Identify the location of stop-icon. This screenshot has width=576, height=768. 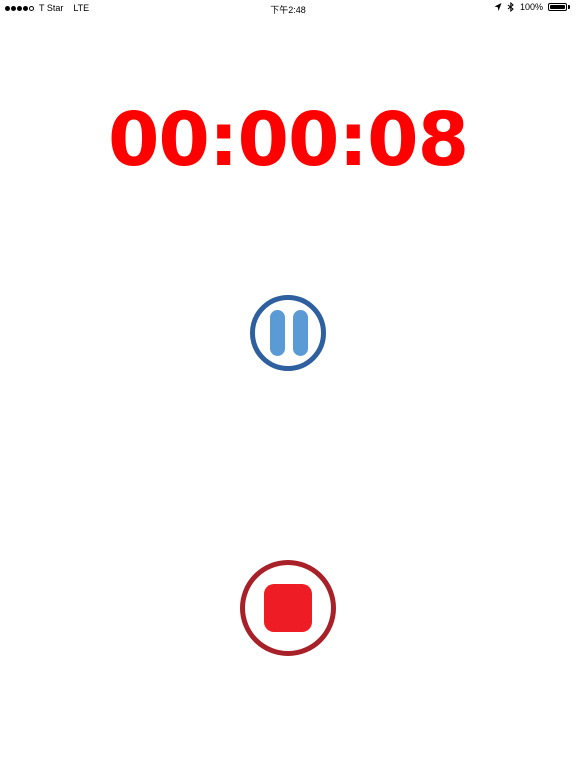
(288, 608).